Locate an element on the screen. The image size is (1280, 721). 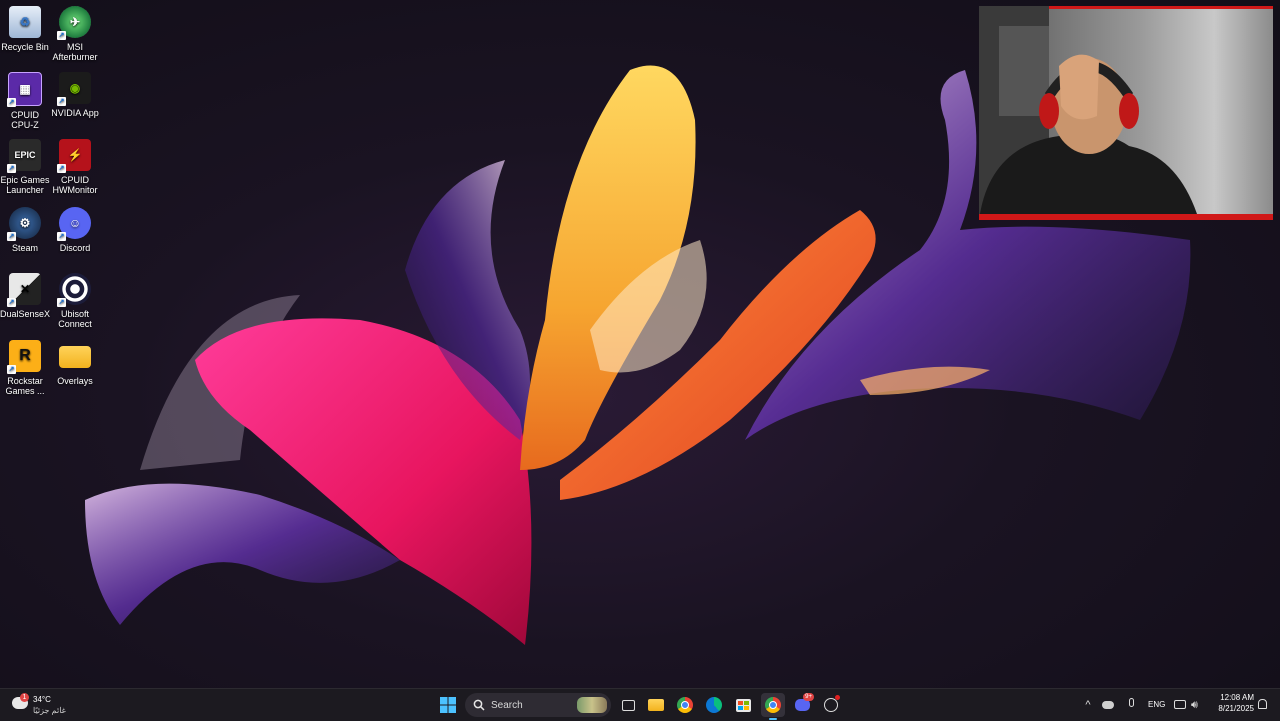
cpu-z-icon: ▦ ↗ is located at coordinates (24, 89).